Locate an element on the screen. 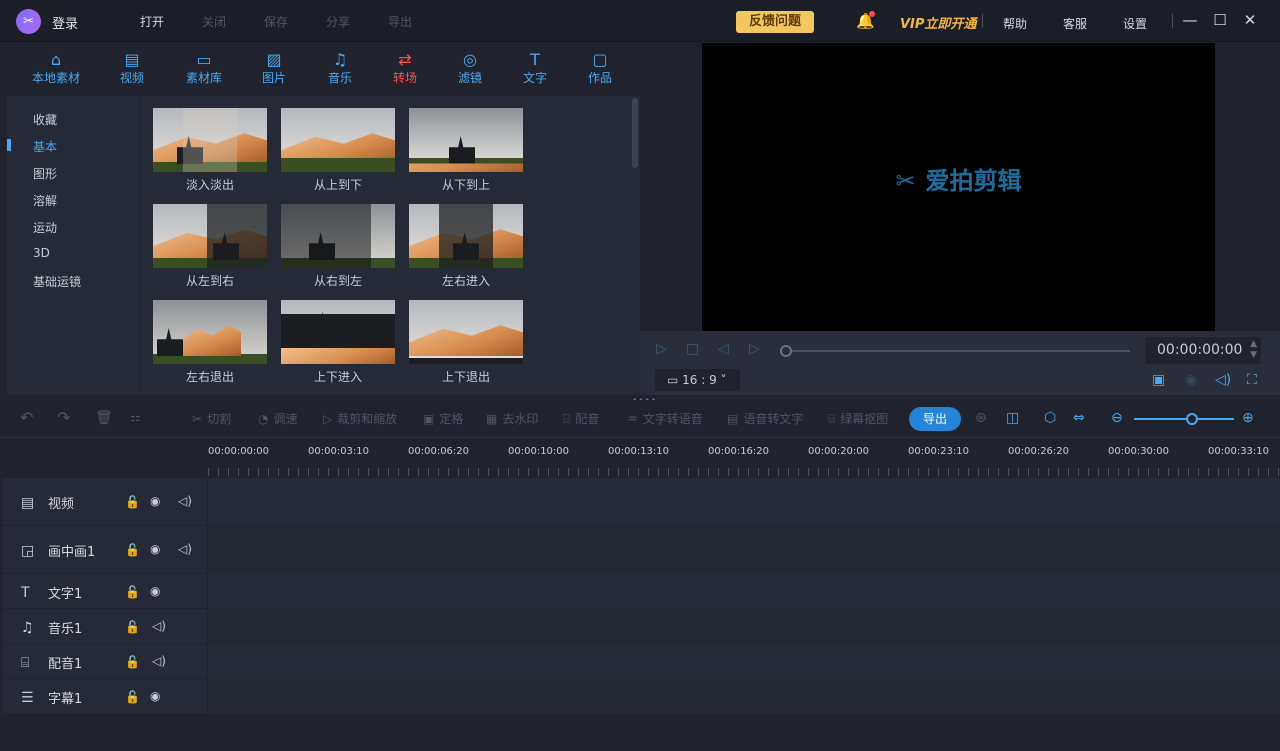 The image size is (1280, 751). track-lane-dub is located at coordinates (744, 661).